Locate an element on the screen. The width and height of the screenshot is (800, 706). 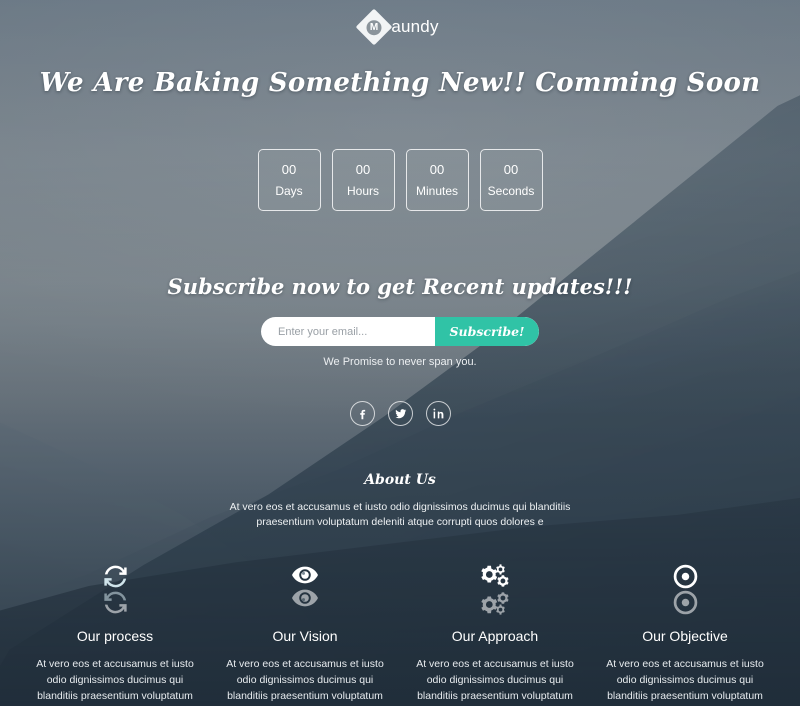
linkedin-icon is located at coordinates (437, 413).